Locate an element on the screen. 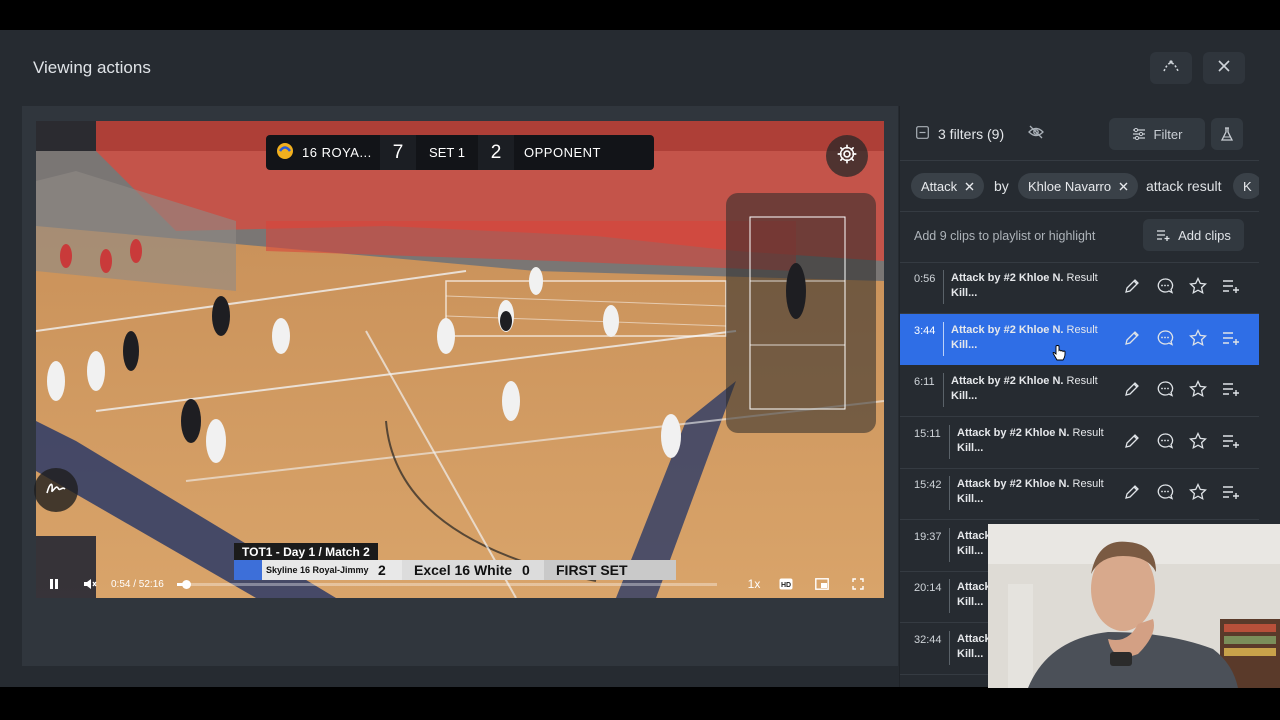 Image resolution: width=1280 pixels, height=720 pixels. chip-result-label: K is located at coordinates (1247, 186).